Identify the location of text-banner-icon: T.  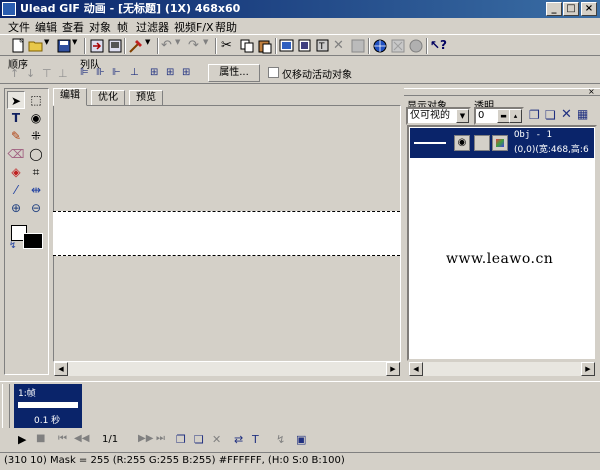
(255, 439).